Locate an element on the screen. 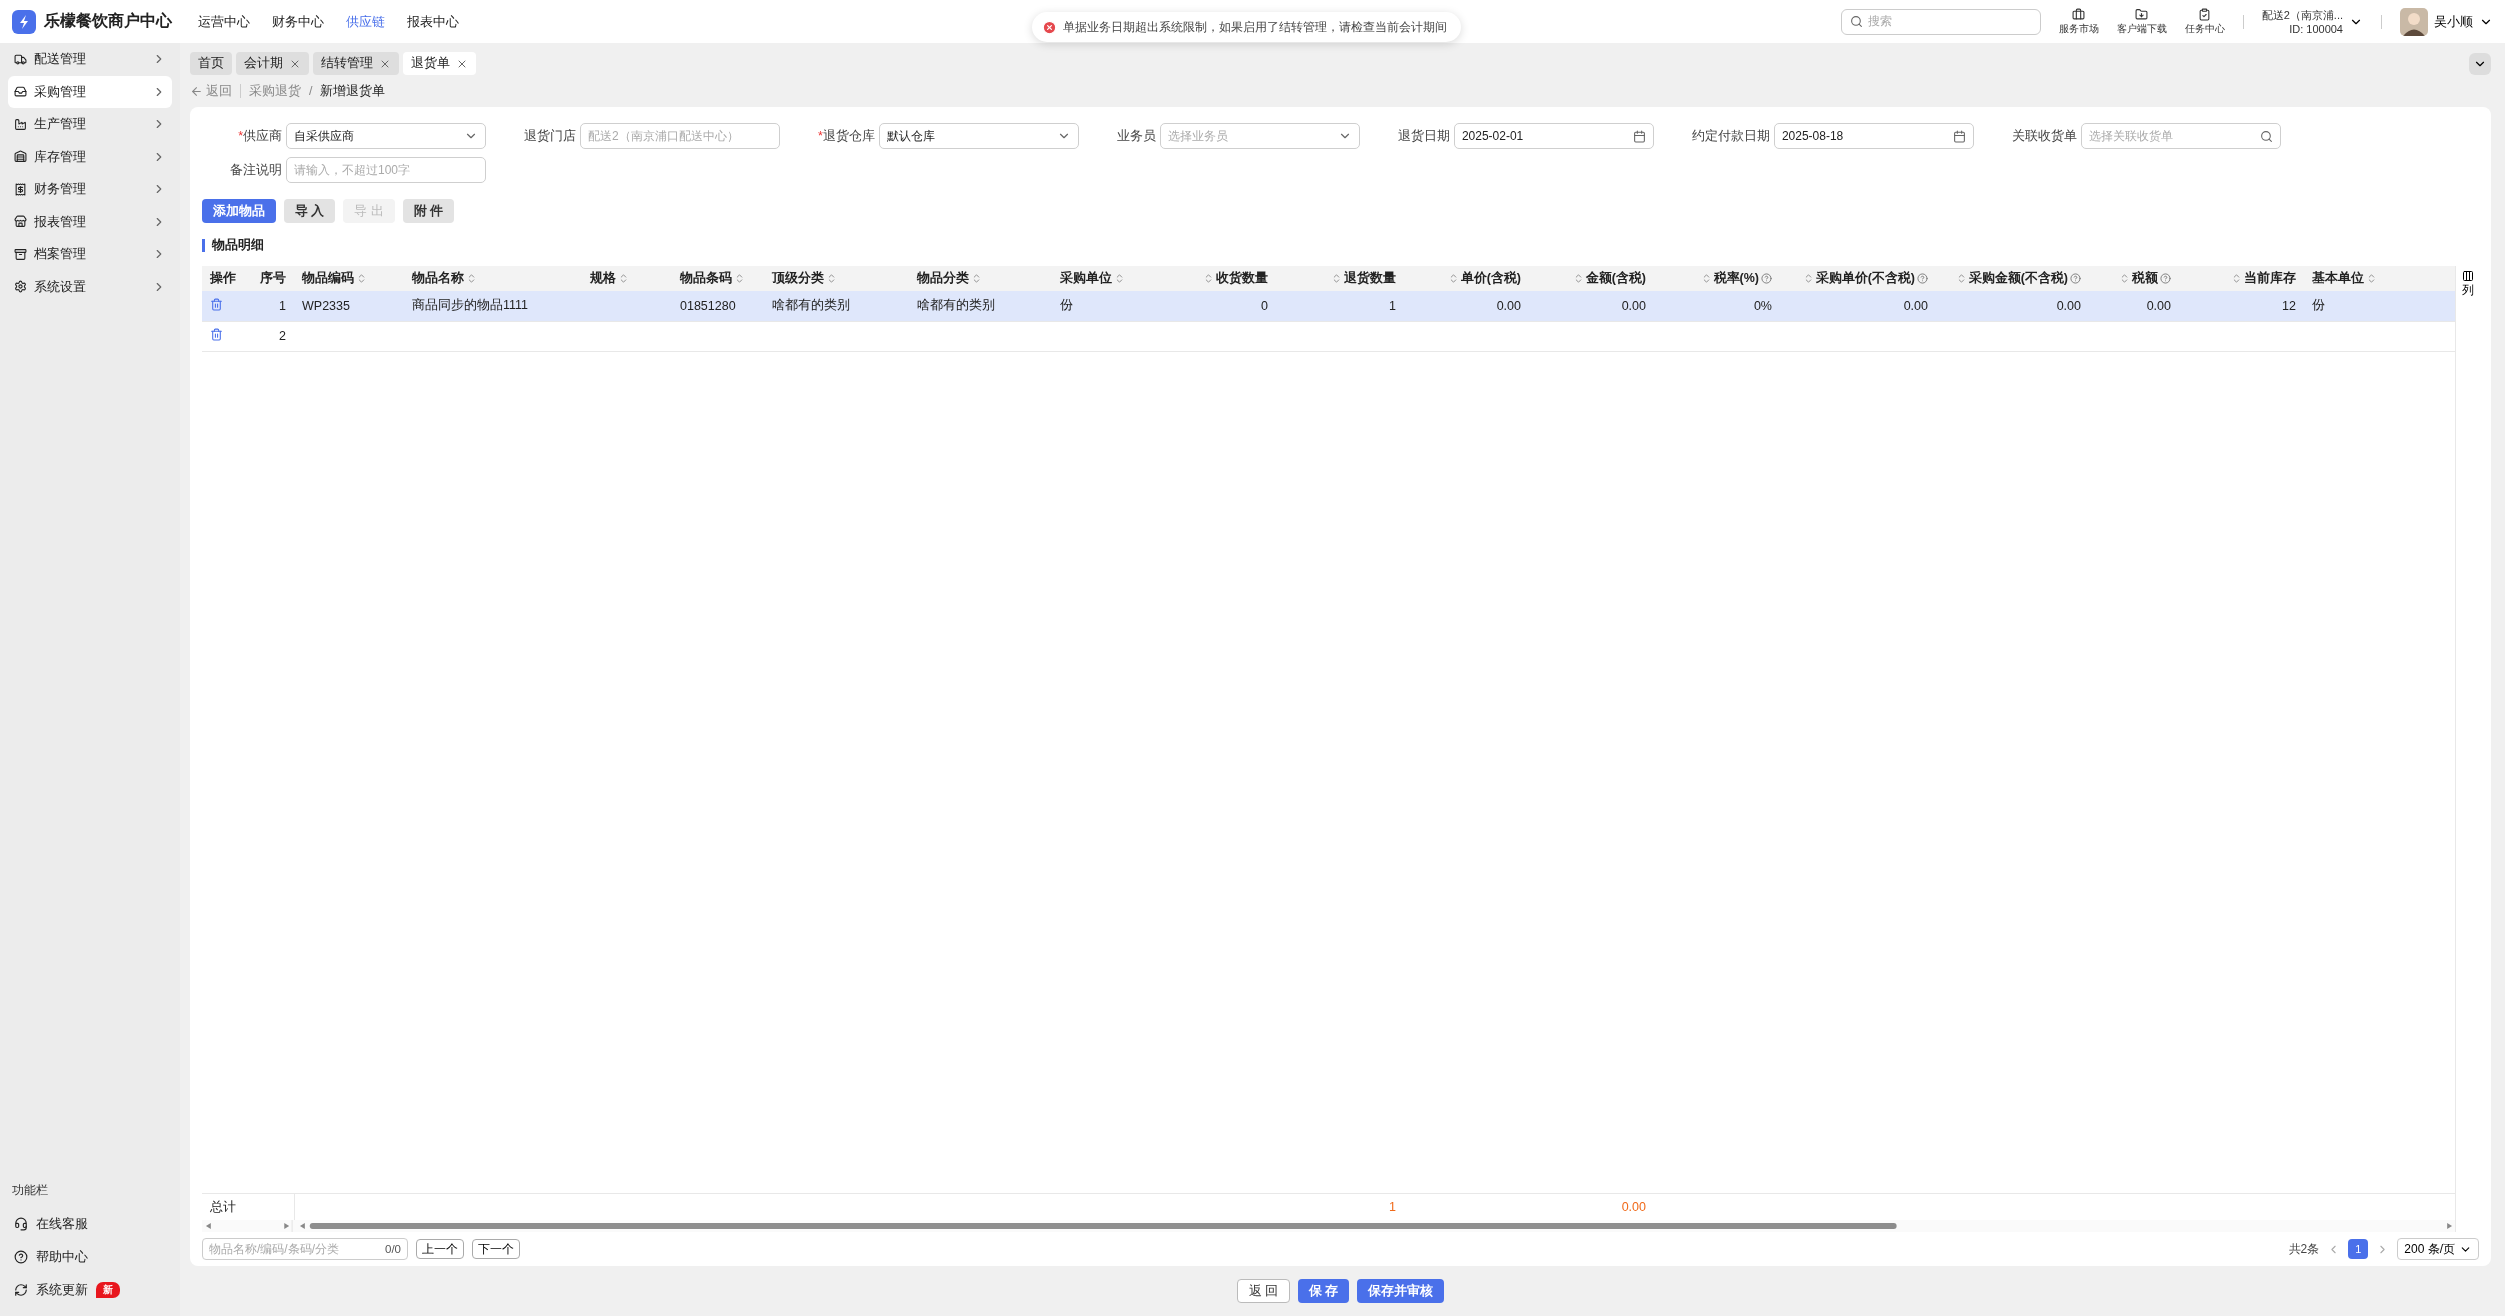  next-button: 下一个 is located at coordinates (496, 1249).